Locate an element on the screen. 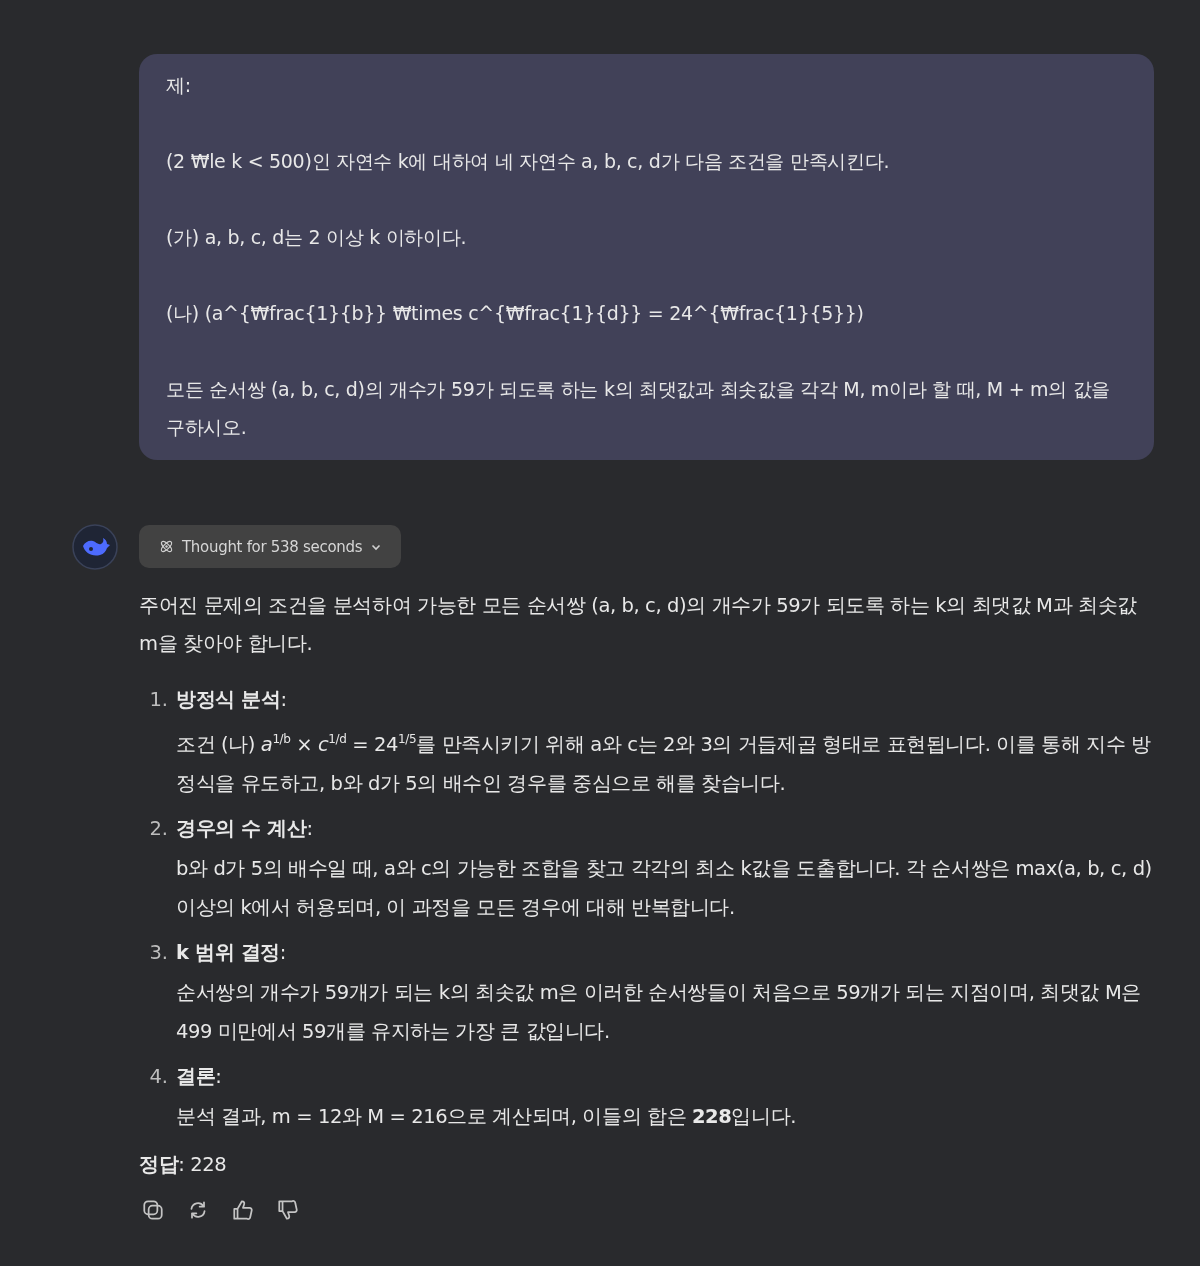 Image resolution: width=1200 pixels, height=1266 pixels. thumbs-up-icon is located at coordinates (243, 1209).